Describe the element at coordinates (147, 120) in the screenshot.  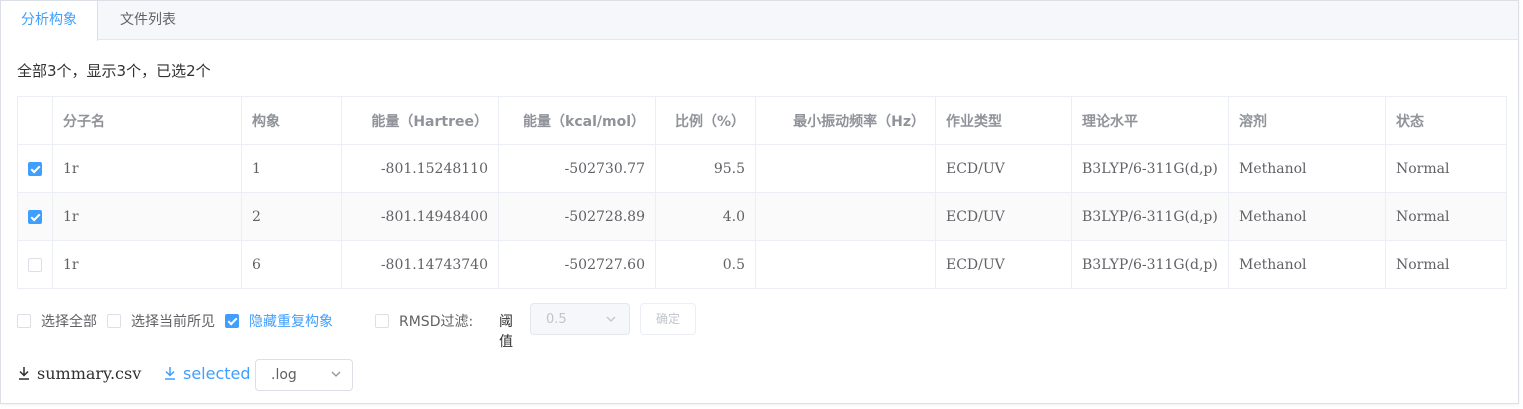
I see `header-molecule-name: 分子名` at that location.